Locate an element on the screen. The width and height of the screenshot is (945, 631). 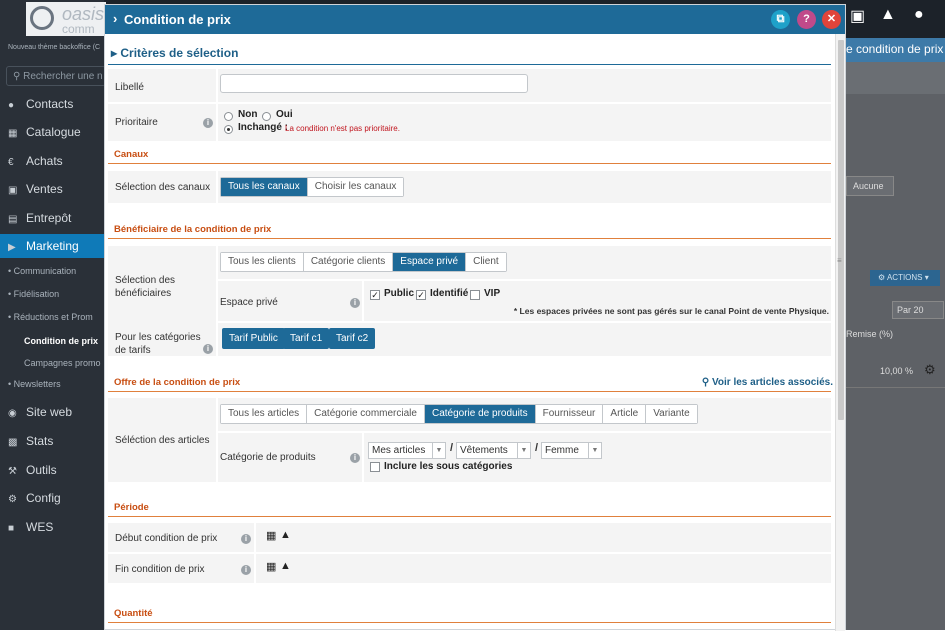
categorie-produits-button: Catégorie de produits is located at coordinates (480, 414).